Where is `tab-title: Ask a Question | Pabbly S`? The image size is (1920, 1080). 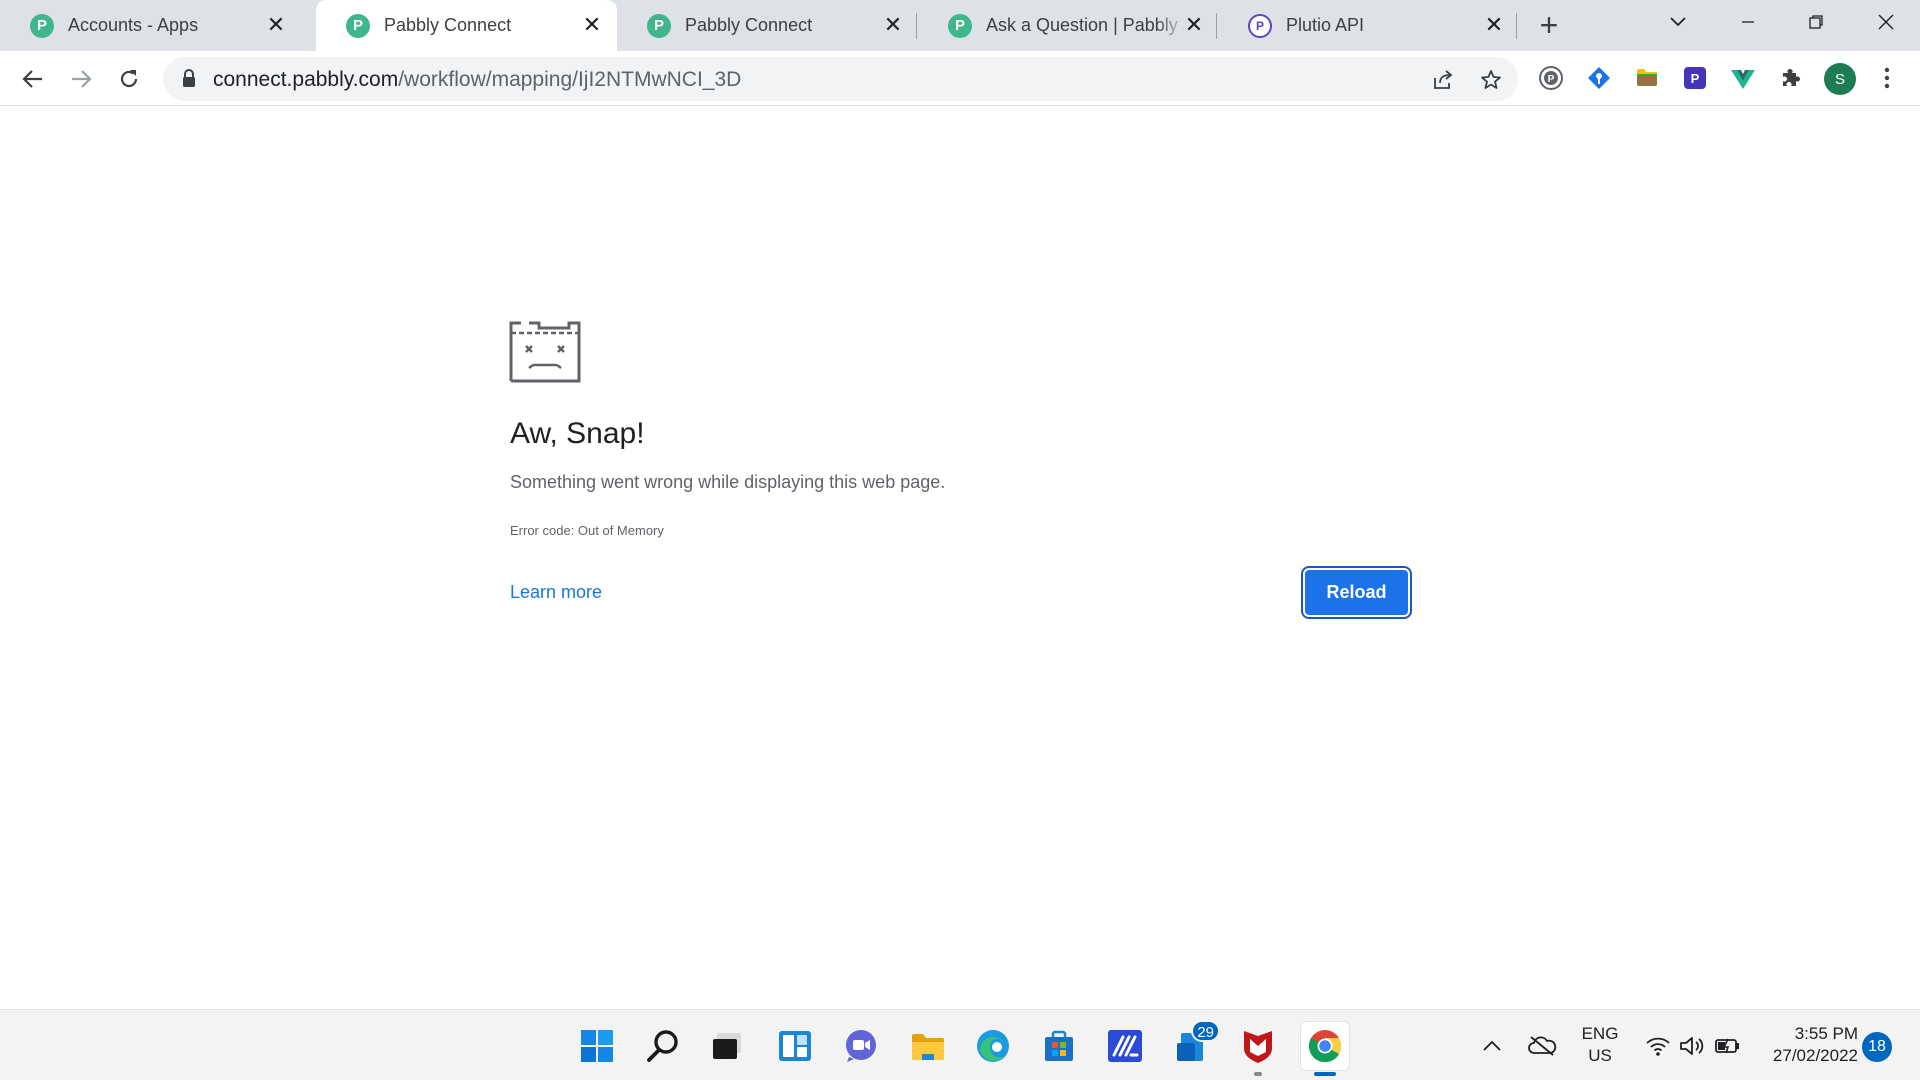
tab-title: Ask a Question | Pabbly S is located at coordinates (1086, 25).